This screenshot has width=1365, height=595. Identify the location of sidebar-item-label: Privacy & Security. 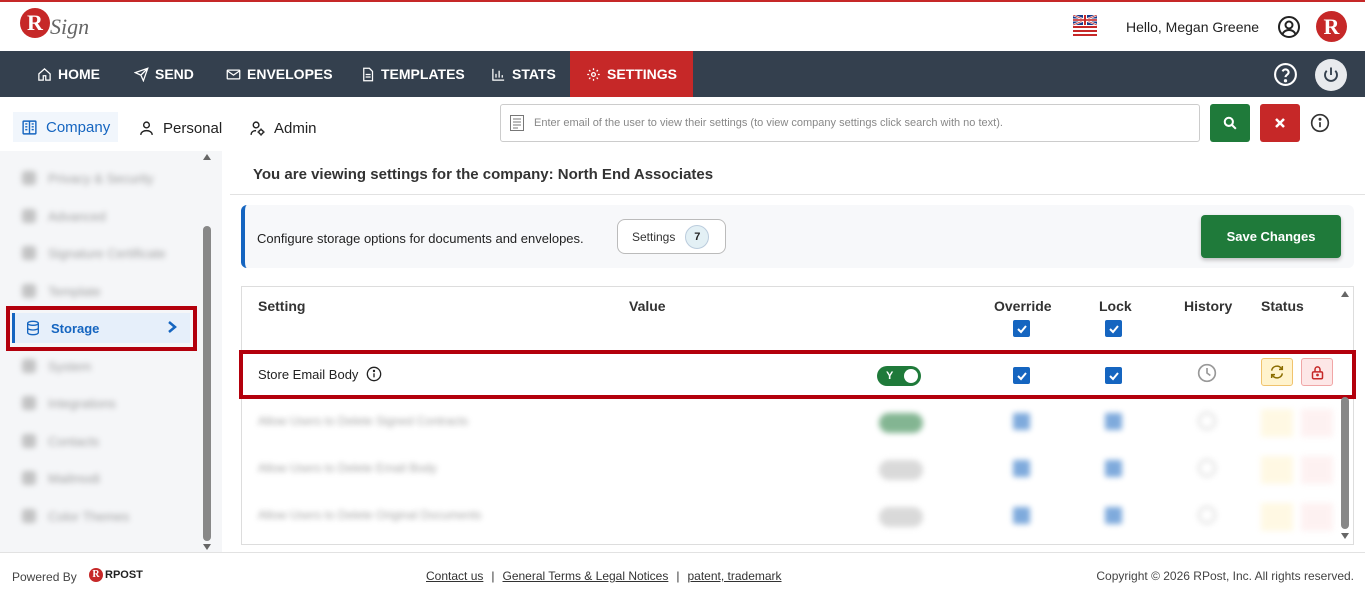
(101, 178).